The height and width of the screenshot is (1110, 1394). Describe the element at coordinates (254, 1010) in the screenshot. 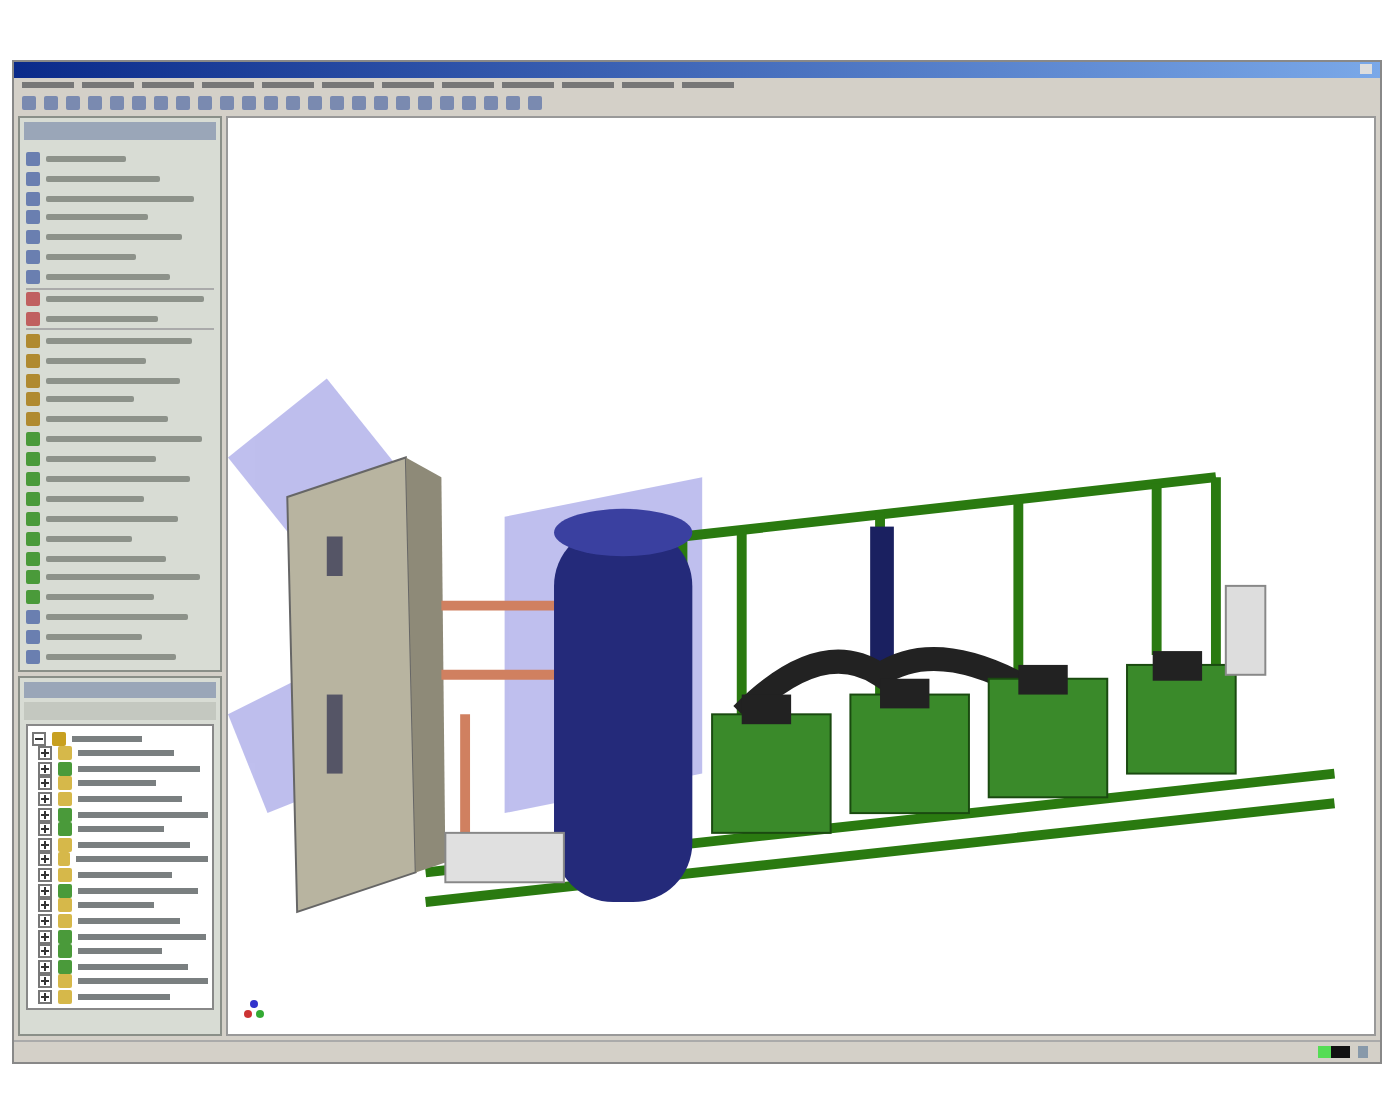

I see `axis-triad-icon` at that location.